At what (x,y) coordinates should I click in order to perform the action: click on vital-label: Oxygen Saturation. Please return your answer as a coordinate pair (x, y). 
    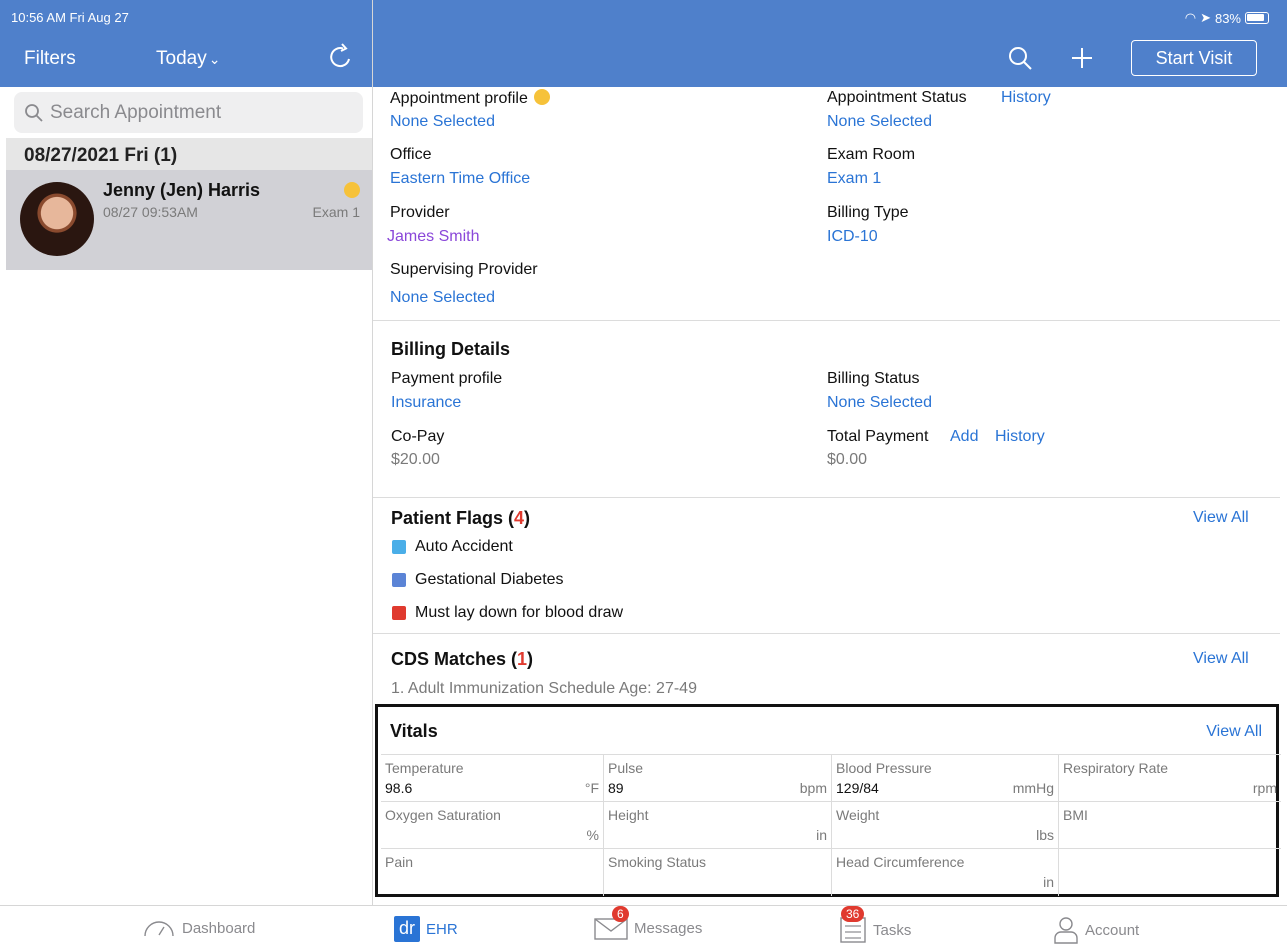
    Looking at the image, I should click on (443, 815).